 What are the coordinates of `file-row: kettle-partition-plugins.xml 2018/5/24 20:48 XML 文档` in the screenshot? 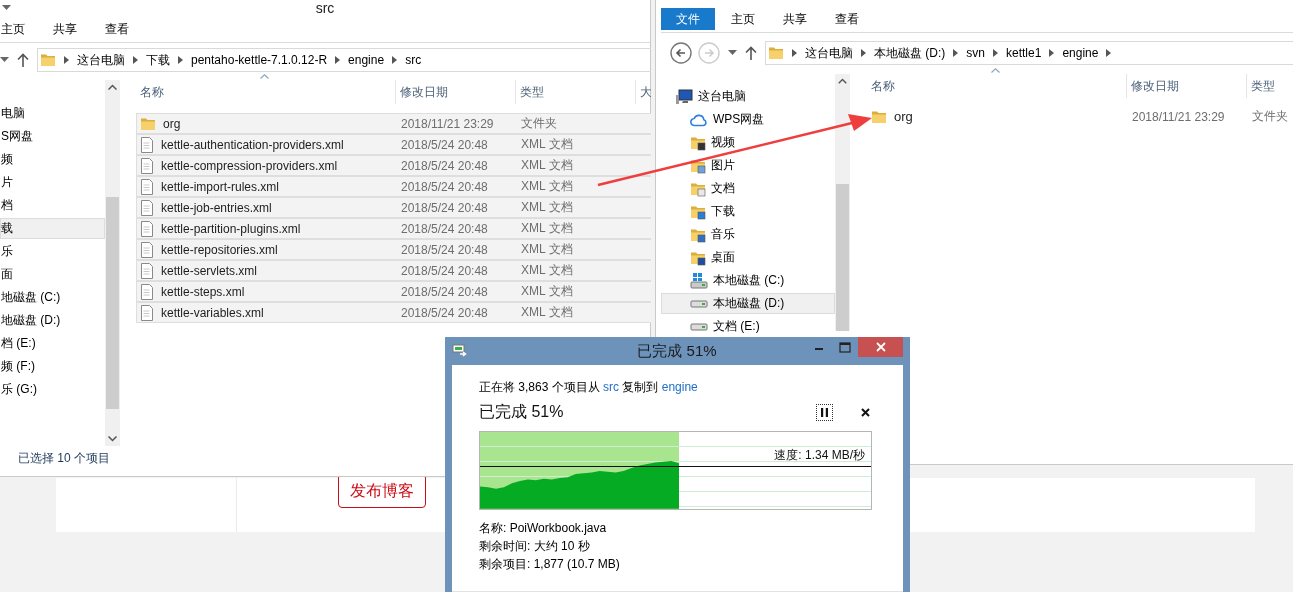 It's located at (393, 228).